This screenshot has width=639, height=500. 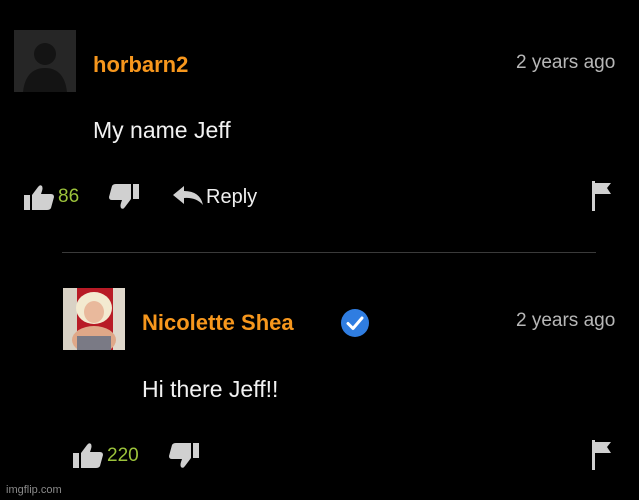 I want to click on watermark: imgflip.com, so click(x=34, y=490).